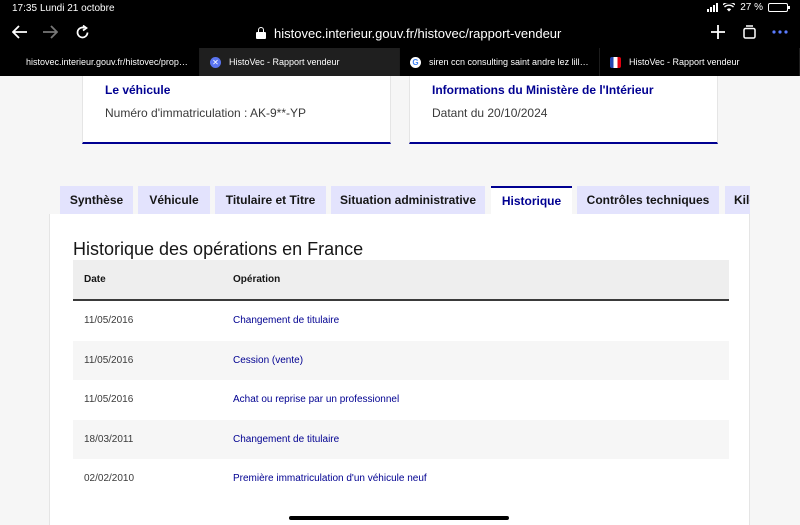 This screenshot has width=800, height=525. What do you see at coordinates (737, 200) in the screenshot?
I see `tab-kilometrage: Kilo` at bounding box center [737, 200].